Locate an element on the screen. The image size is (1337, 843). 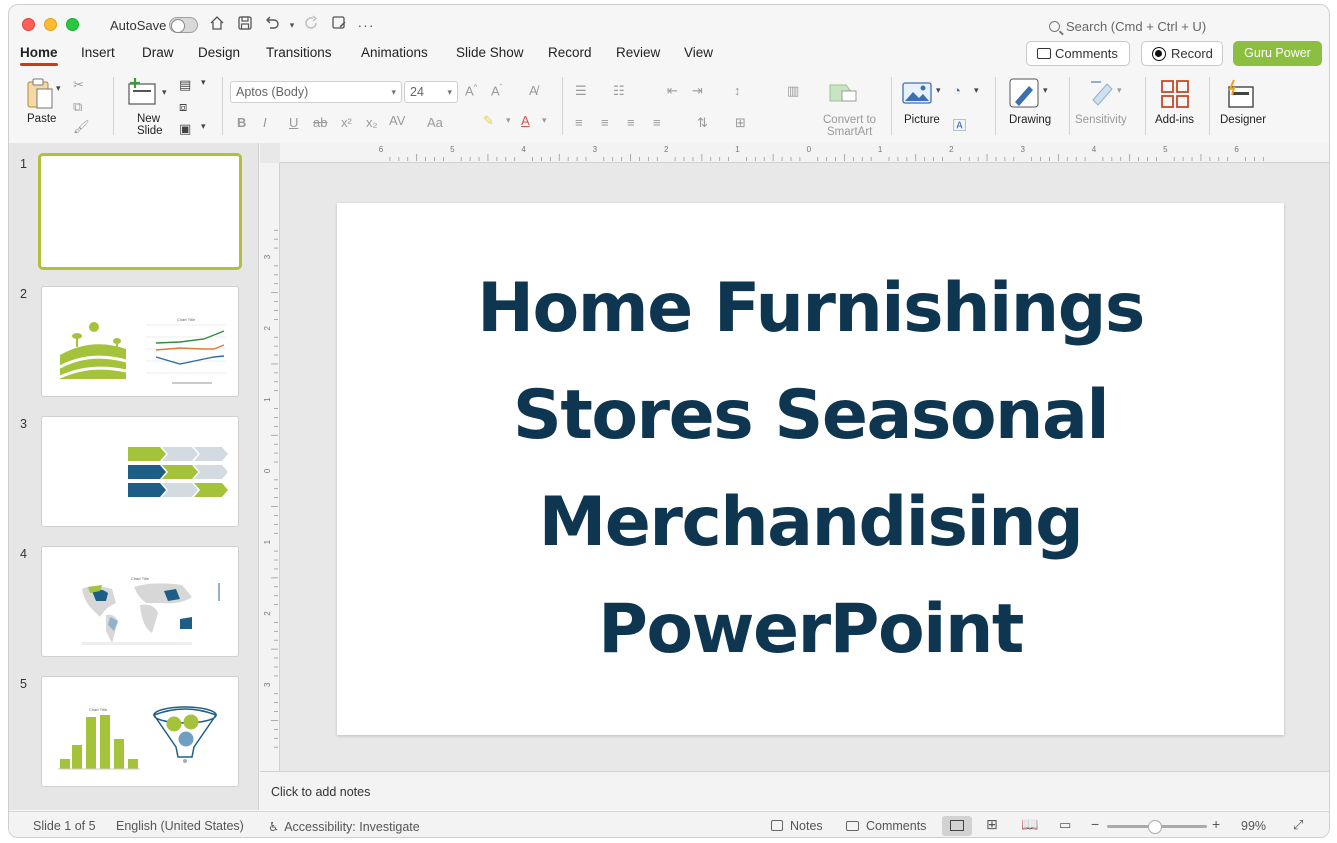
slide-sorter-view-icon: ⊞ is located at coordinates (992, 824).